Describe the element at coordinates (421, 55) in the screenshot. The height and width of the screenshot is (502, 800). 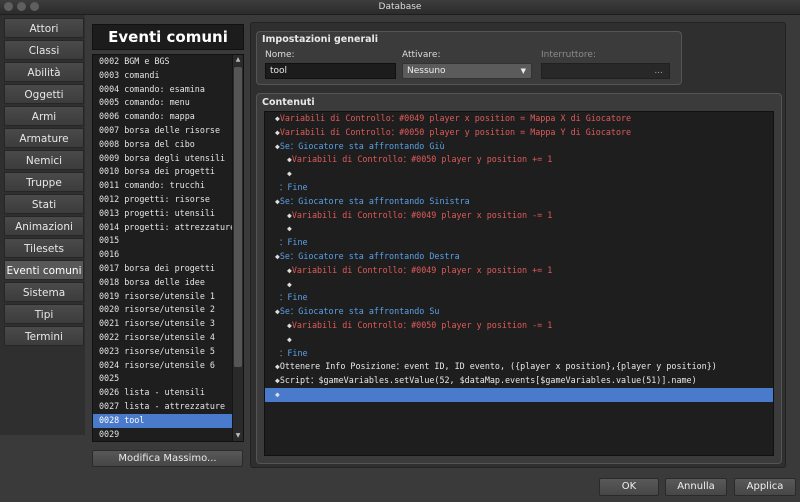
I see `trigger-label: Attivare:` at that location.